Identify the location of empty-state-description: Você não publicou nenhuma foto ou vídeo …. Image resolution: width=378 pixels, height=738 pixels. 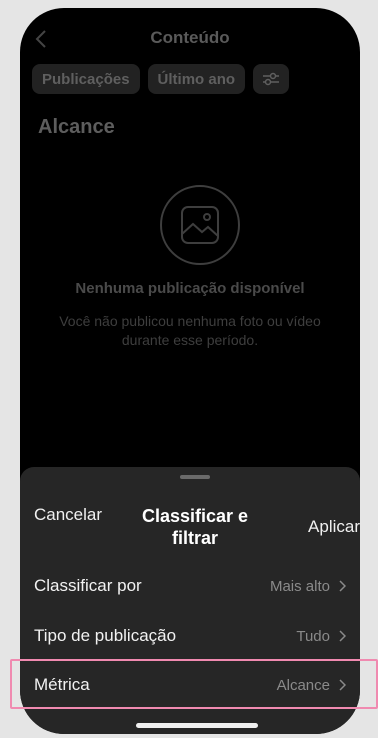
(190, 330).